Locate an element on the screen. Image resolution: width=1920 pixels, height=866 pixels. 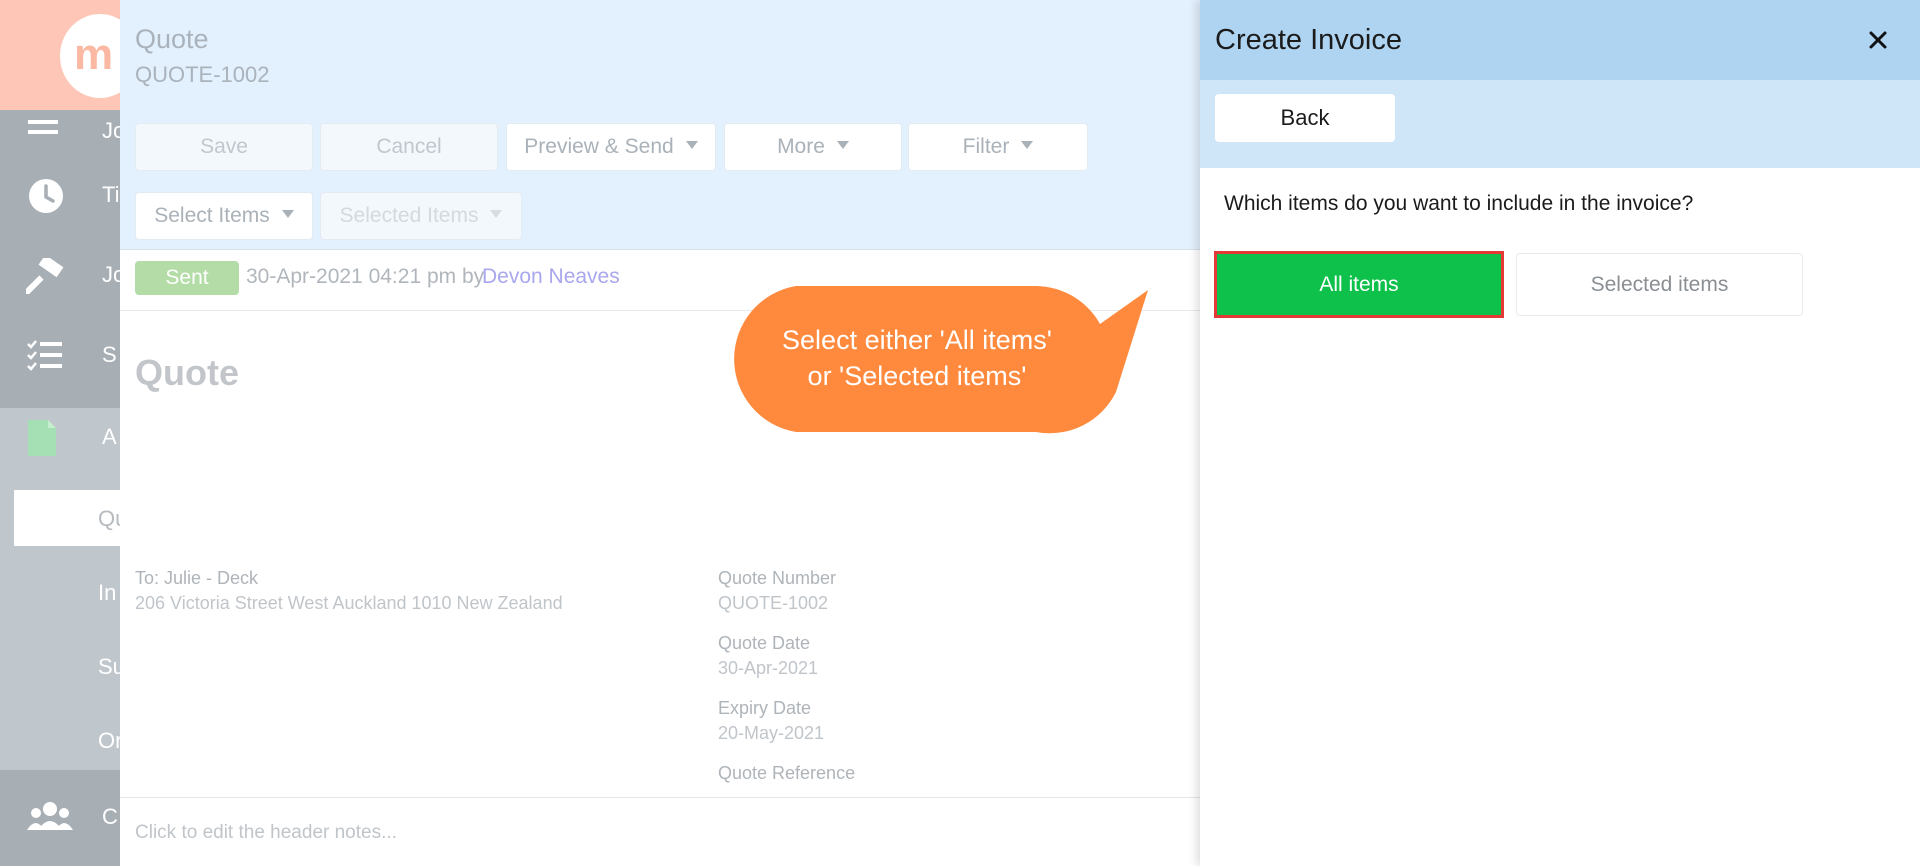
filter-button: Filter is located at coordinates (998, 147).